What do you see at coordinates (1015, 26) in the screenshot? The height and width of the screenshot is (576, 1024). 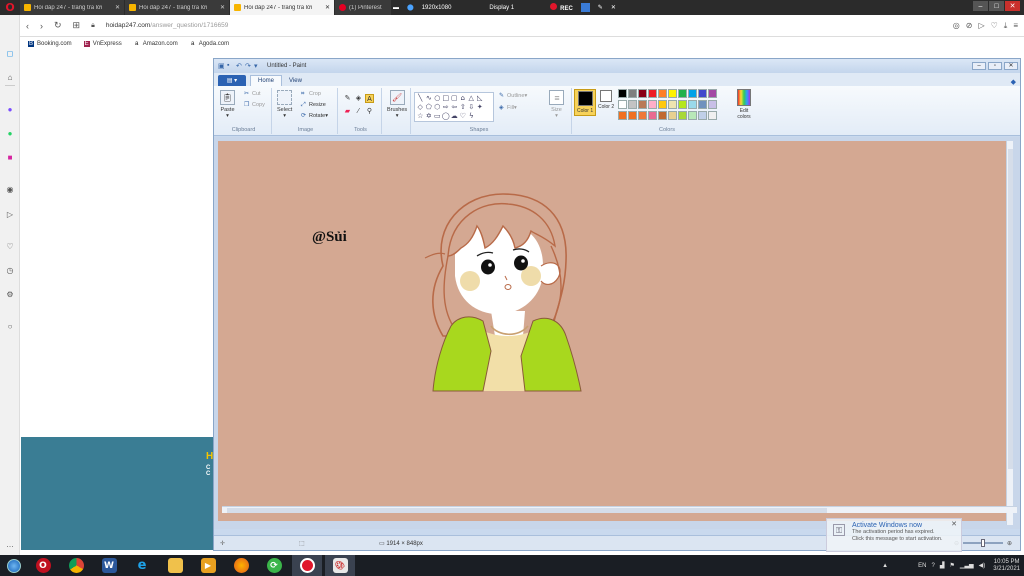 I see `menu-icon: ≡` at bounding box center [1015, 26].